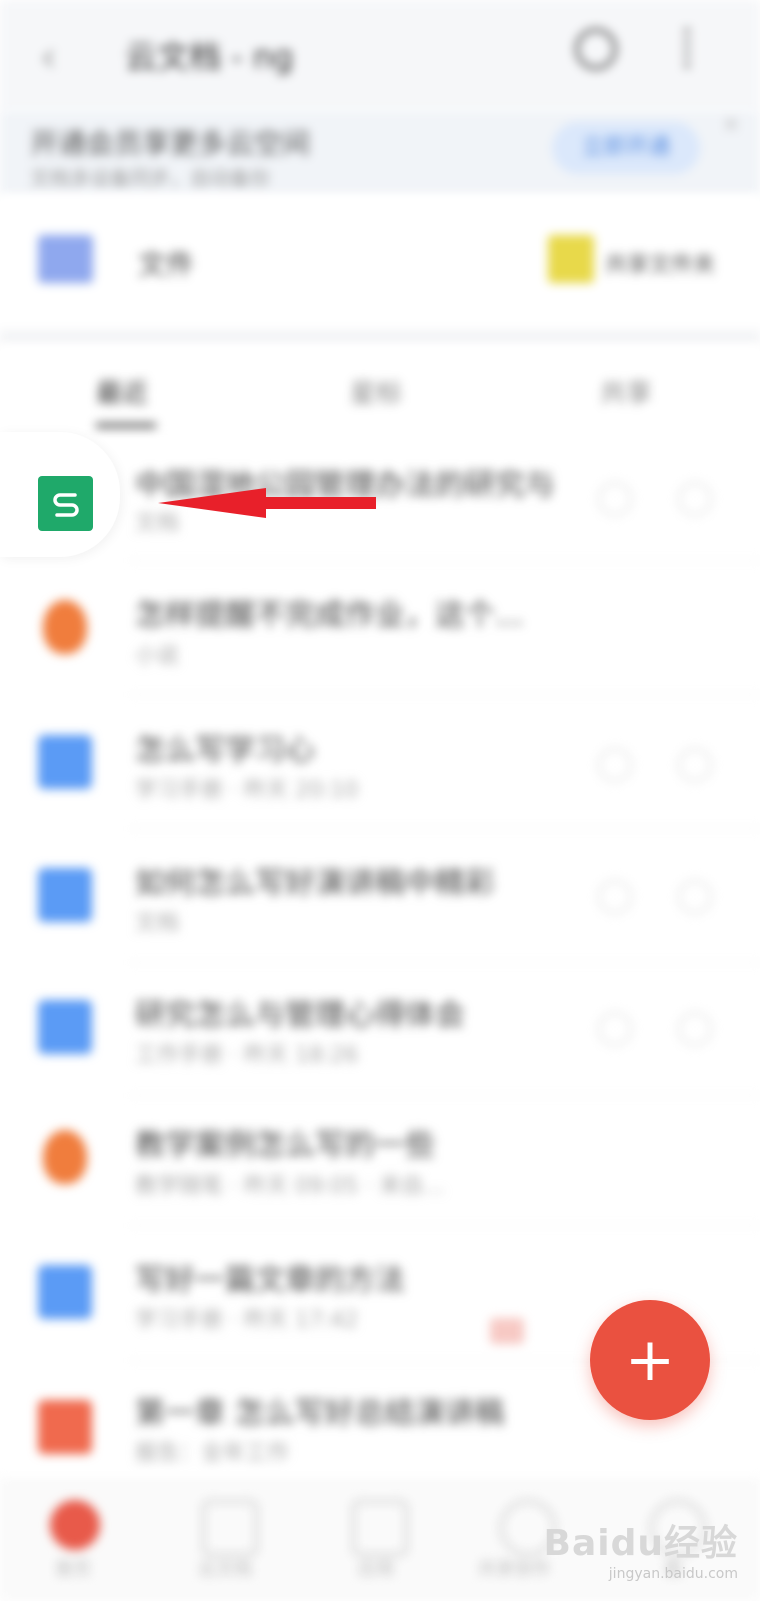  Describe the element at coordinates (73, 1569) in the screenshot. I see `nav-label-home: 首页` at that location.